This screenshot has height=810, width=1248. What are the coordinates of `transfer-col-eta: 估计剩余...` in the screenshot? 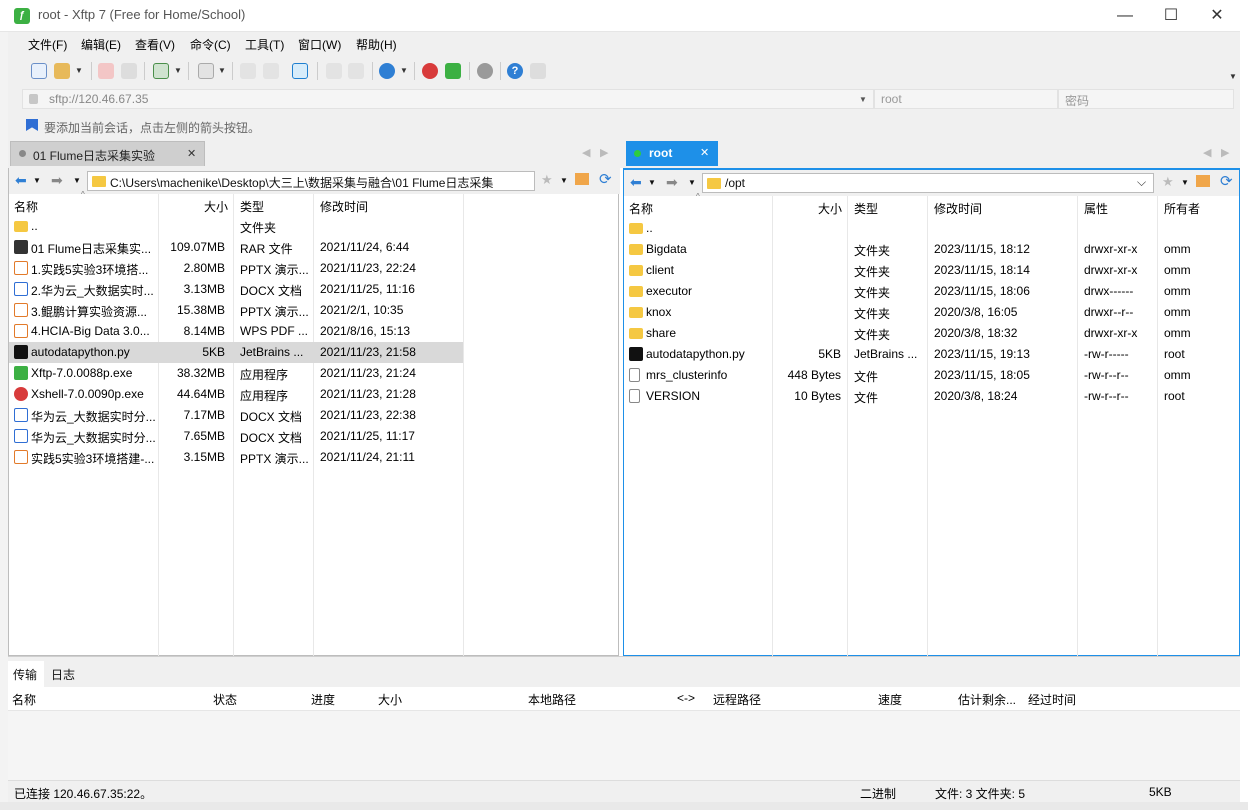 It's located at (987, 699).